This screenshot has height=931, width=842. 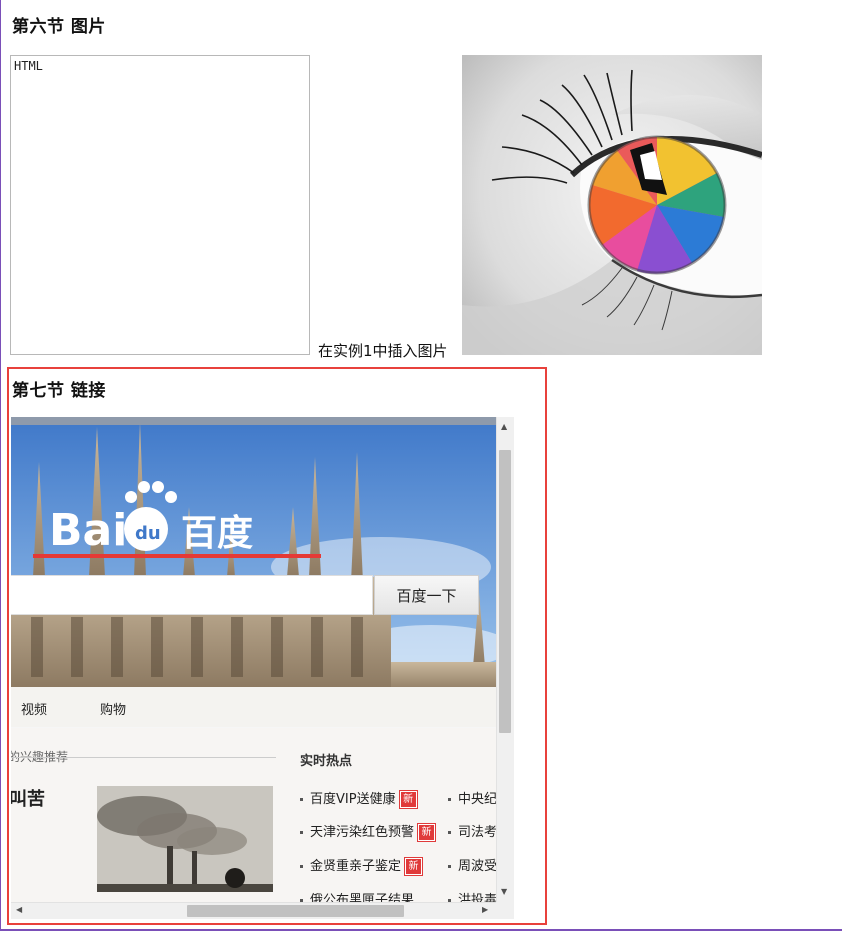 I want to click on hot-item: 百度VIP送健康新, so click(x=358, y=798).